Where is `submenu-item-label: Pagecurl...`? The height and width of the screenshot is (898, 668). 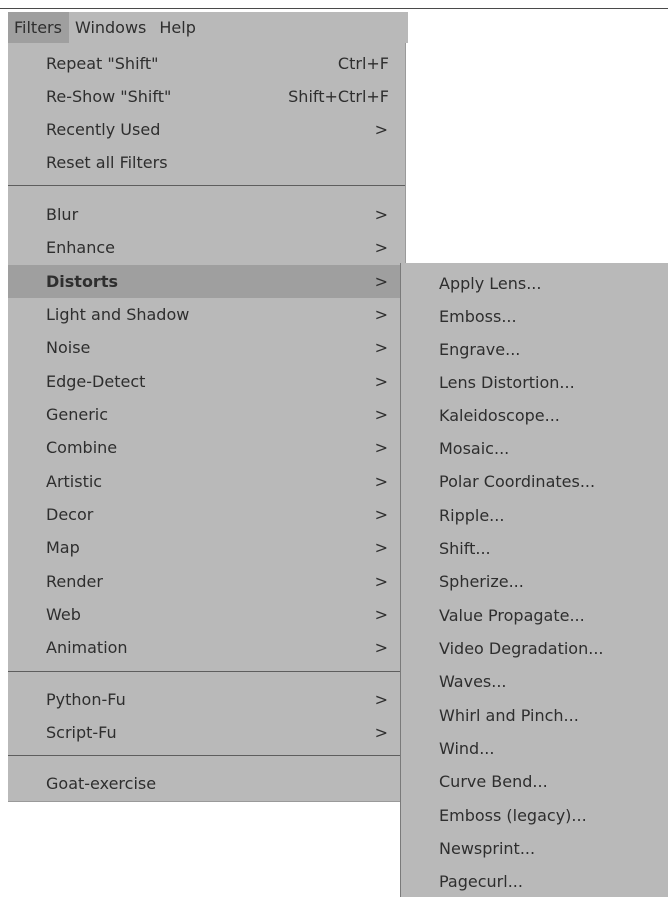
submenu-item-label: Pagecurl... is located at coordinates (481, 881).